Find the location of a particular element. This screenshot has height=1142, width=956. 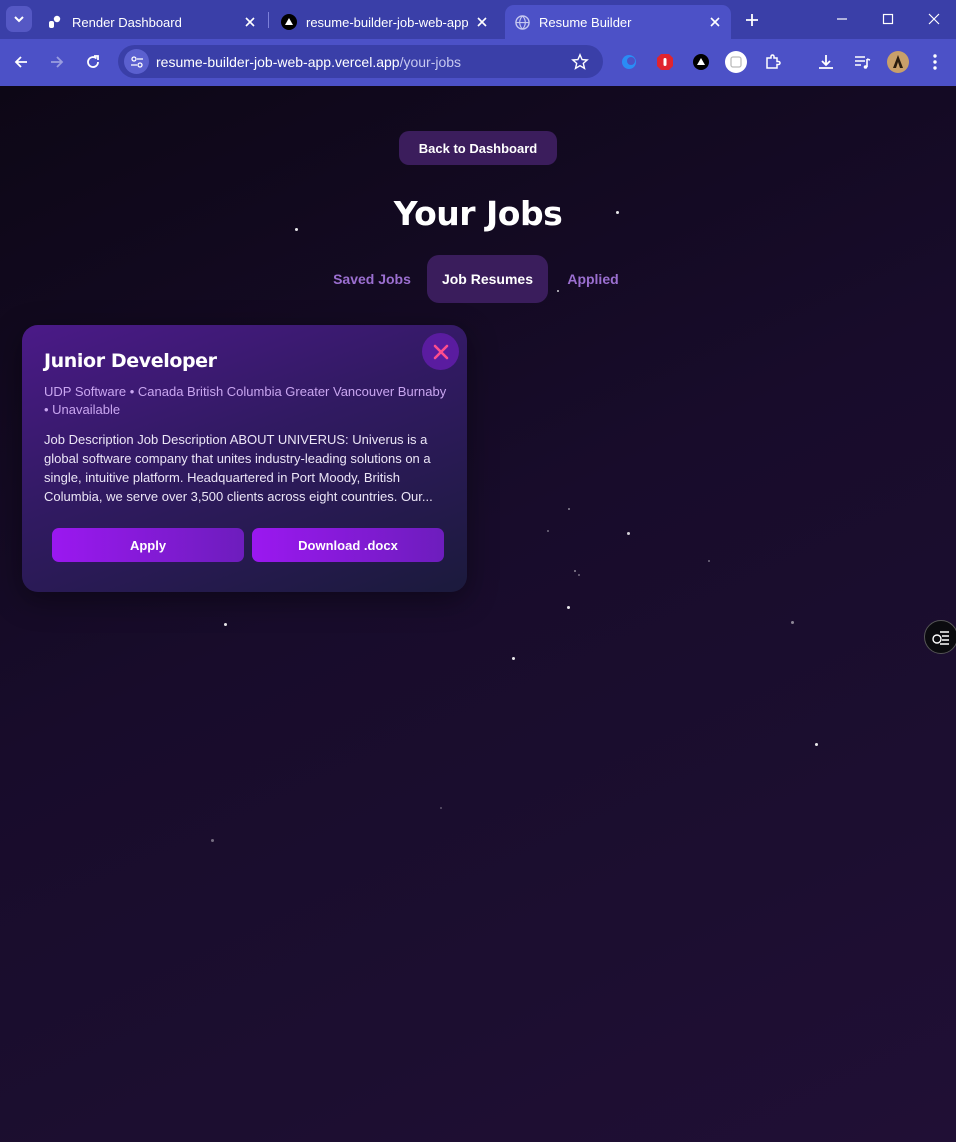

floating-widget-button is located at coordinates (940, 637).